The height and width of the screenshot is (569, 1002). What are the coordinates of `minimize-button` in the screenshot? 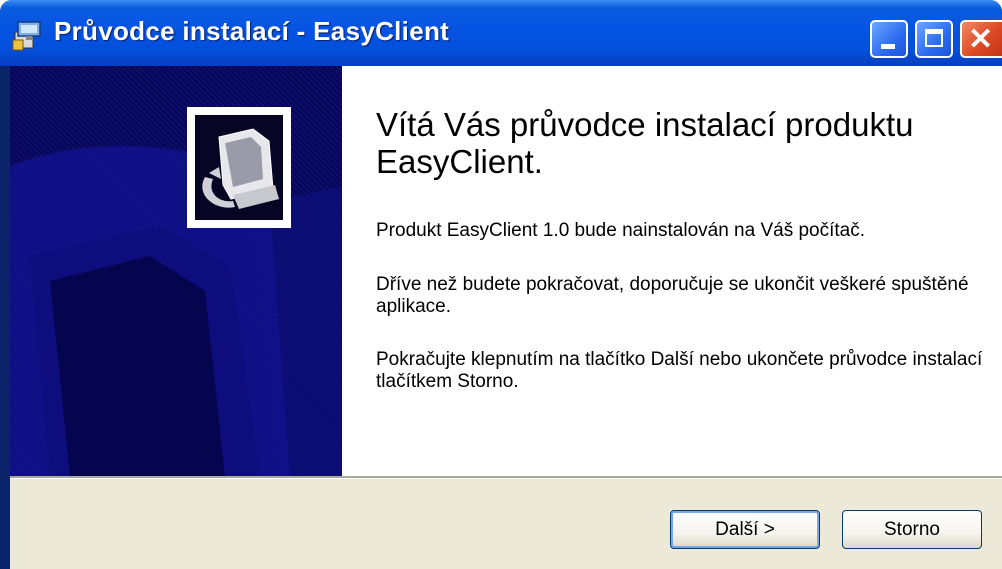 It's located at (889, 39).